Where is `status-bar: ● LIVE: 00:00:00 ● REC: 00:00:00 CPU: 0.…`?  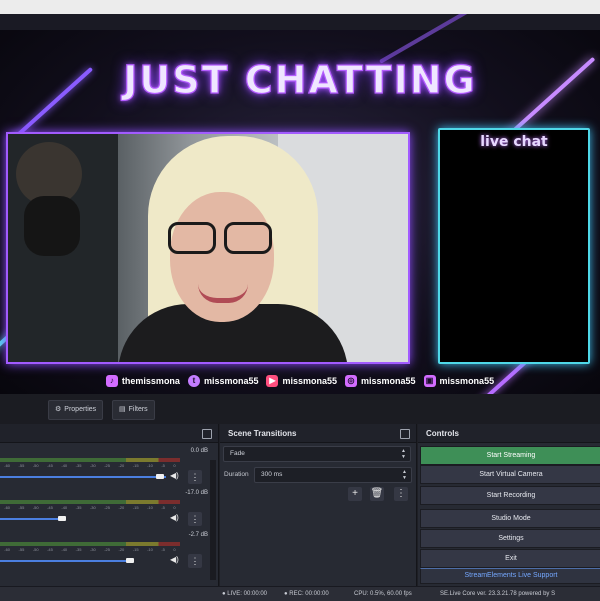
status-bar: ● LIVE: 00:00:00 ● REC: 00:00:00 CPU: 0.… is located at coordinates (300, 593).